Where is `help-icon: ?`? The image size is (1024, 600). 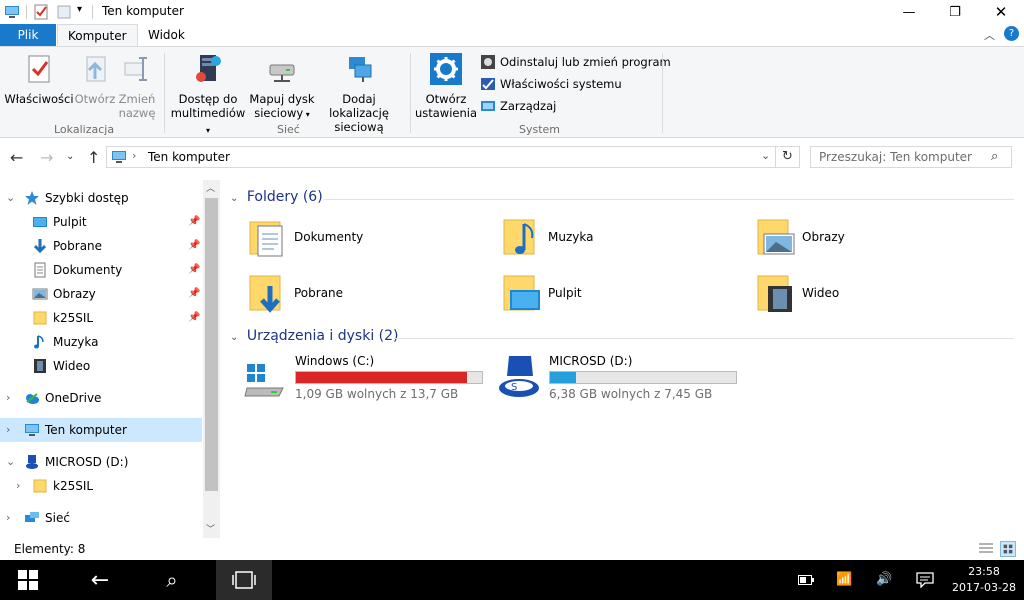
help-icon: ? is located at coordinates (1011, 33).